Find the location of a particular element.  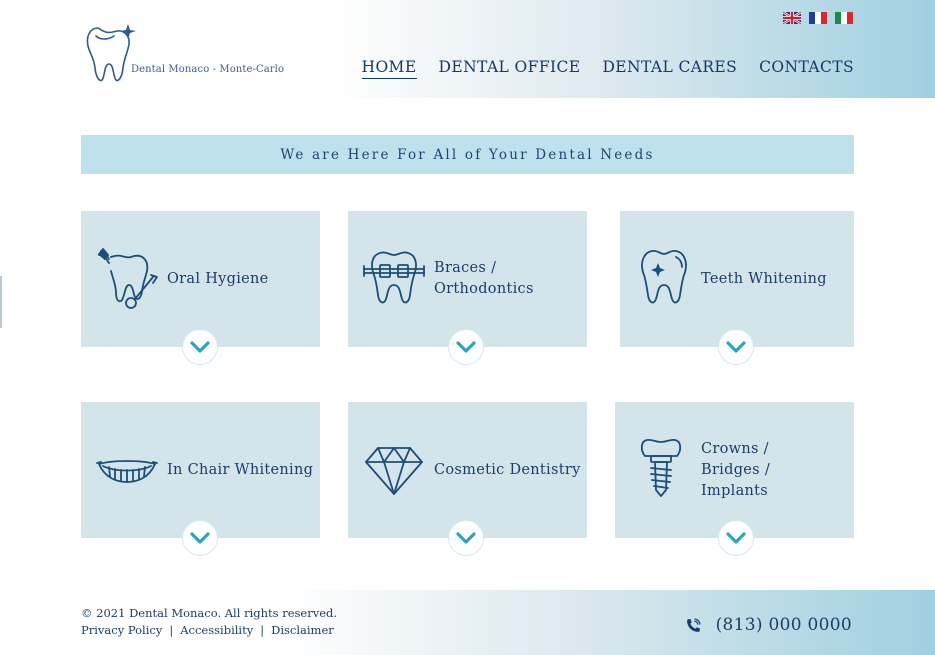

banner-text: We are Here For All of Your Dental Needs is located at coordinates (467, 154).